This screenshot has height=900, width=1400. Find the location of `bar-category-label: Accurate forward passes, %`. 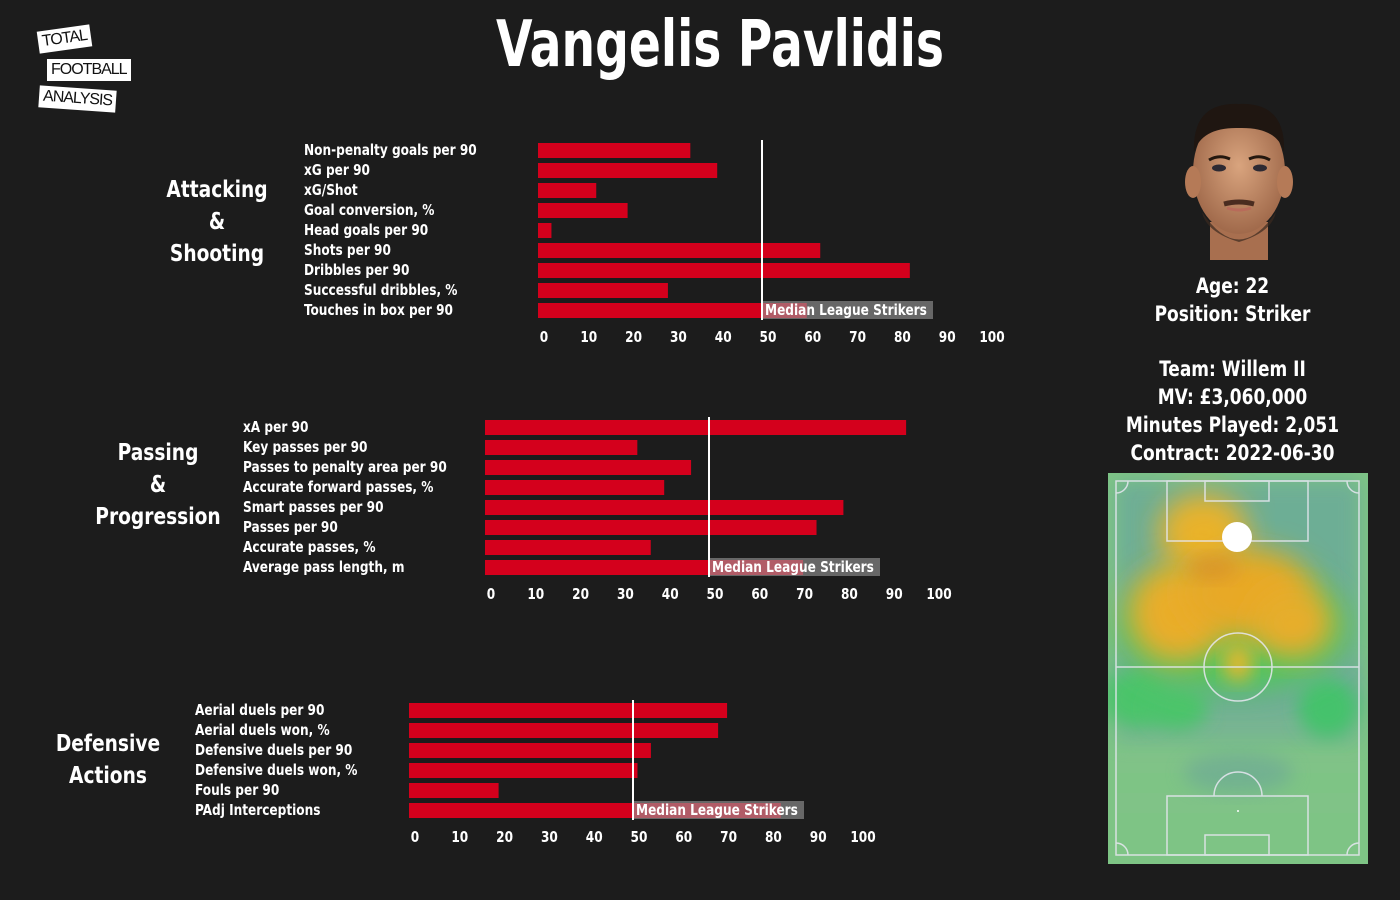

bar-category-label: Accurate forward passes, % is located at coordinates (338, 487).